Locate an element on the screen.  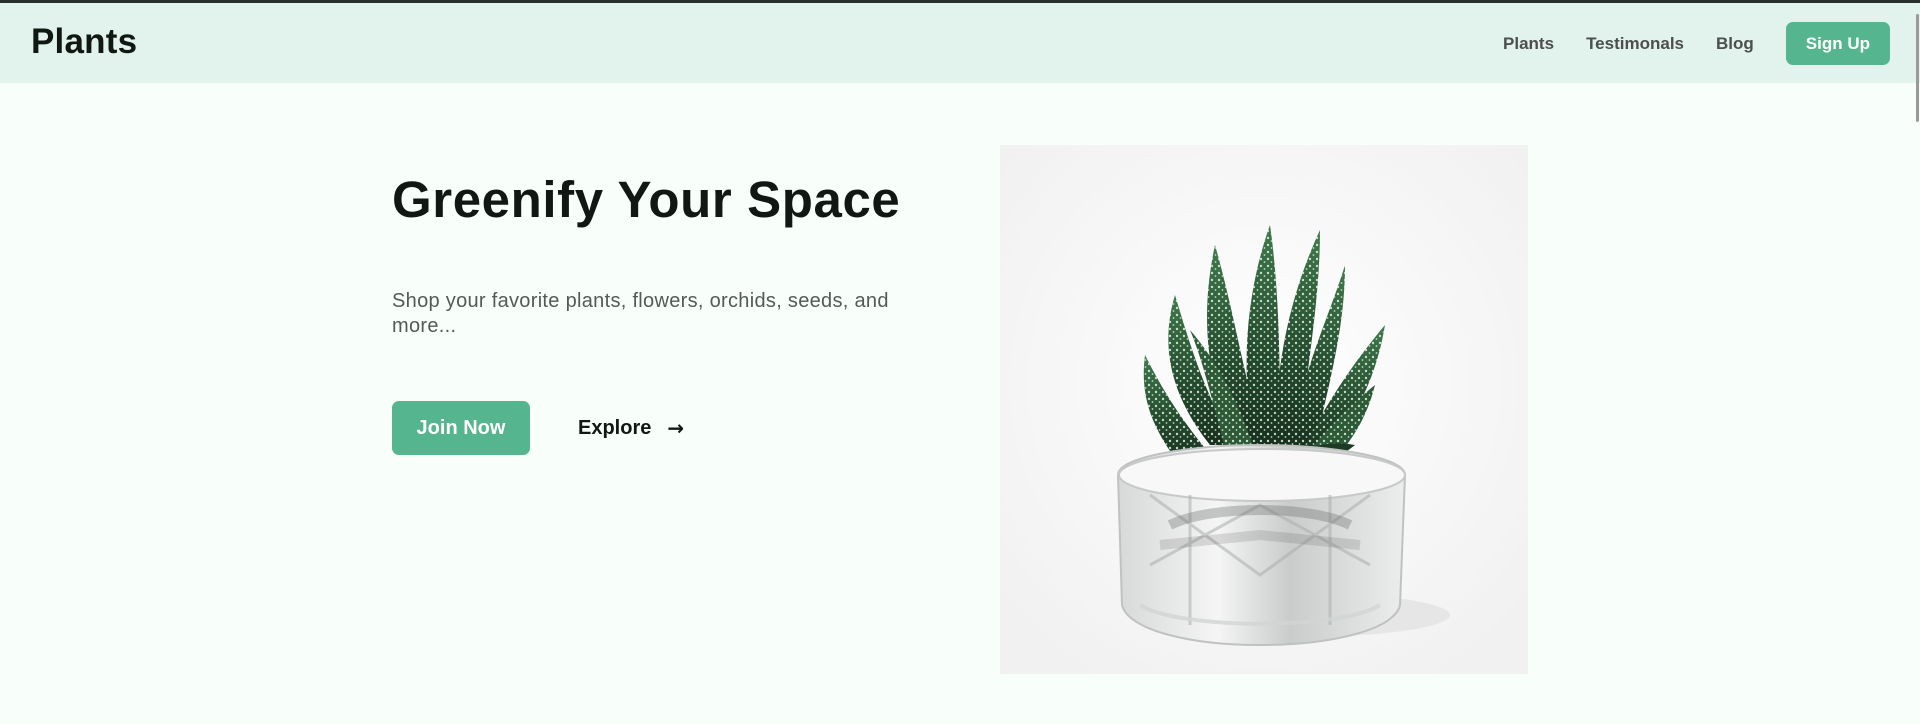
page-scrollbar is located at coordinates (1917, 68).